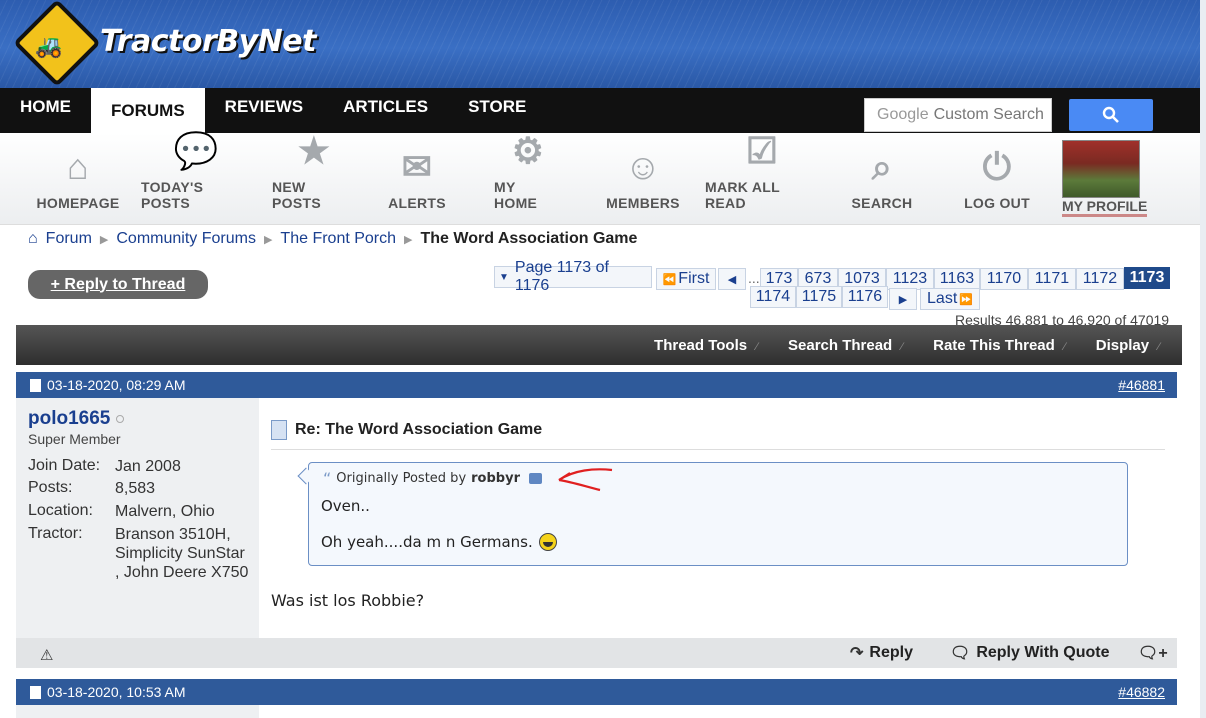 The width and height of the screenshot is (1206, 718). I want to click on prev-page-button: ◀, so click(732, 279).